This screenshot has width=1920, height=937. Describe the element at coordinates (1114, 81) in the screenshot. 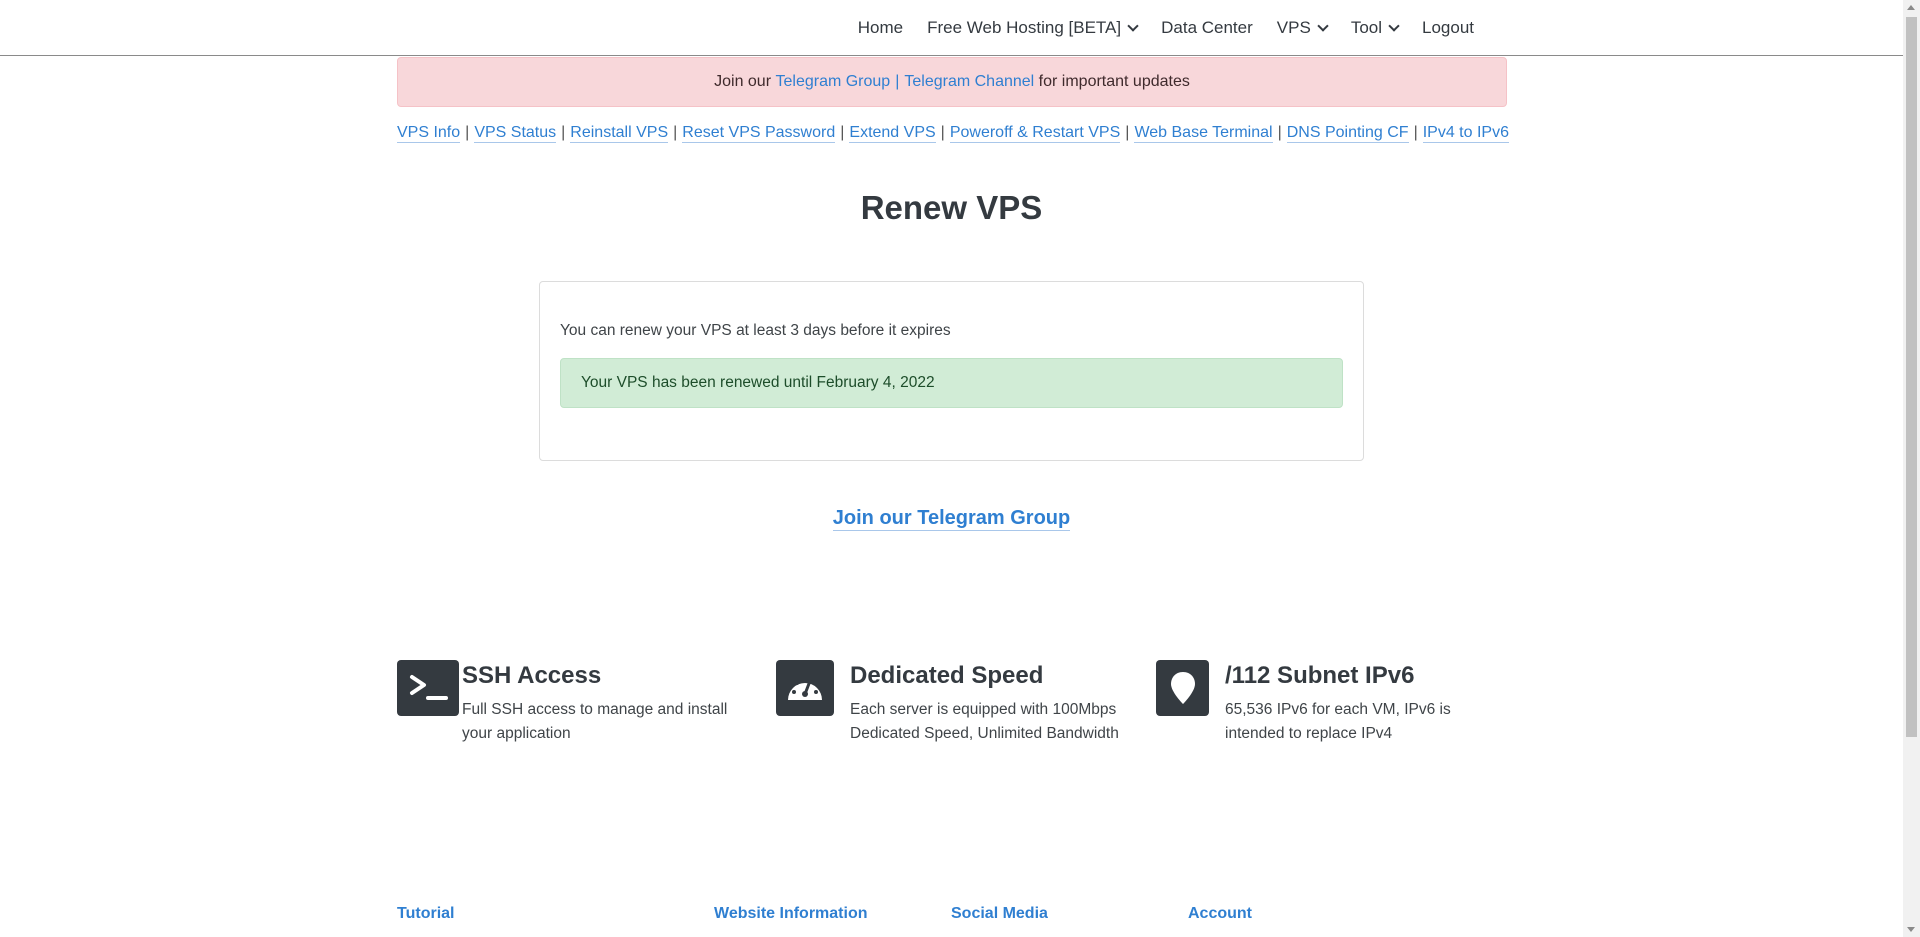

I see `banner-suffix: for important updates` at that location.